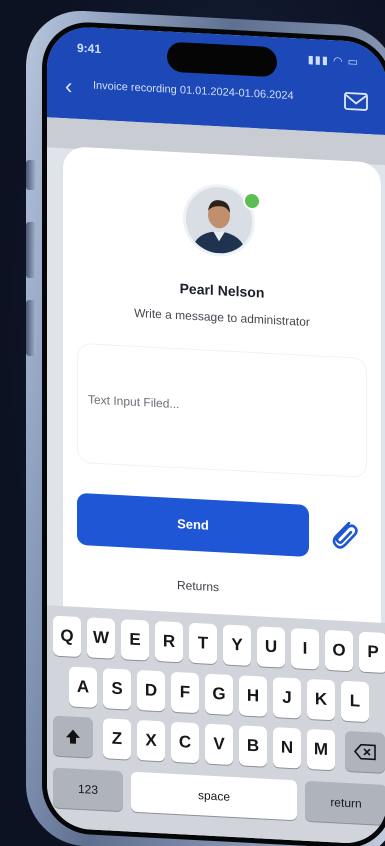 The width and height of the screenshot is (385, 846). I want to click on numbers-key: 123, so click(88, 789).